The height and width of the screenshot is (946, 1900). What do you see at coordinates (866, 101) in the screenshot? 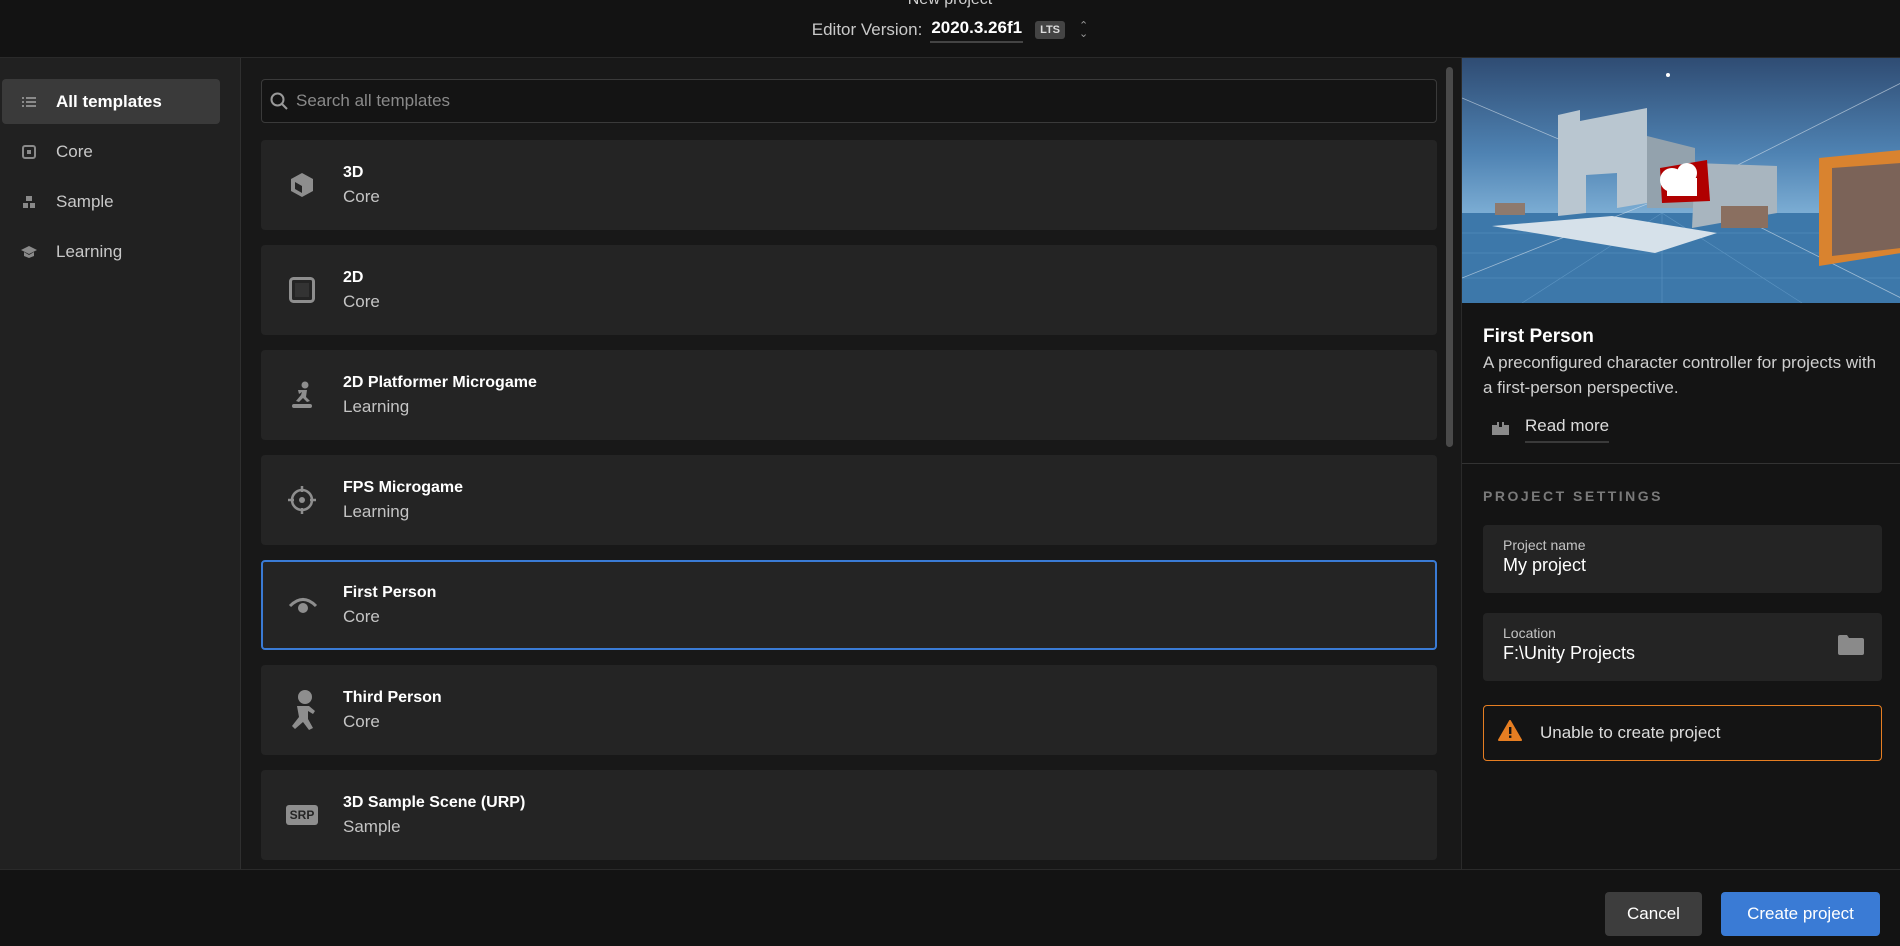
I see `search-input` at bounding box center [866, 101].